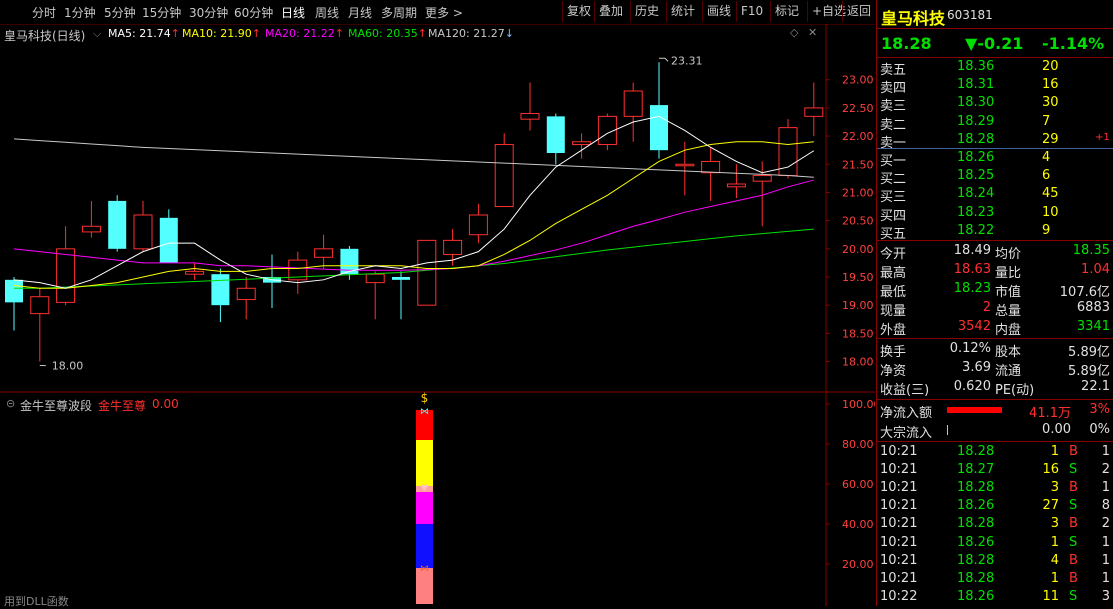 The image size is (1113, 609). Describe the element at coordinates (858, 80) in the screenshot. I see `price-tick-label: 23.00` at that location.